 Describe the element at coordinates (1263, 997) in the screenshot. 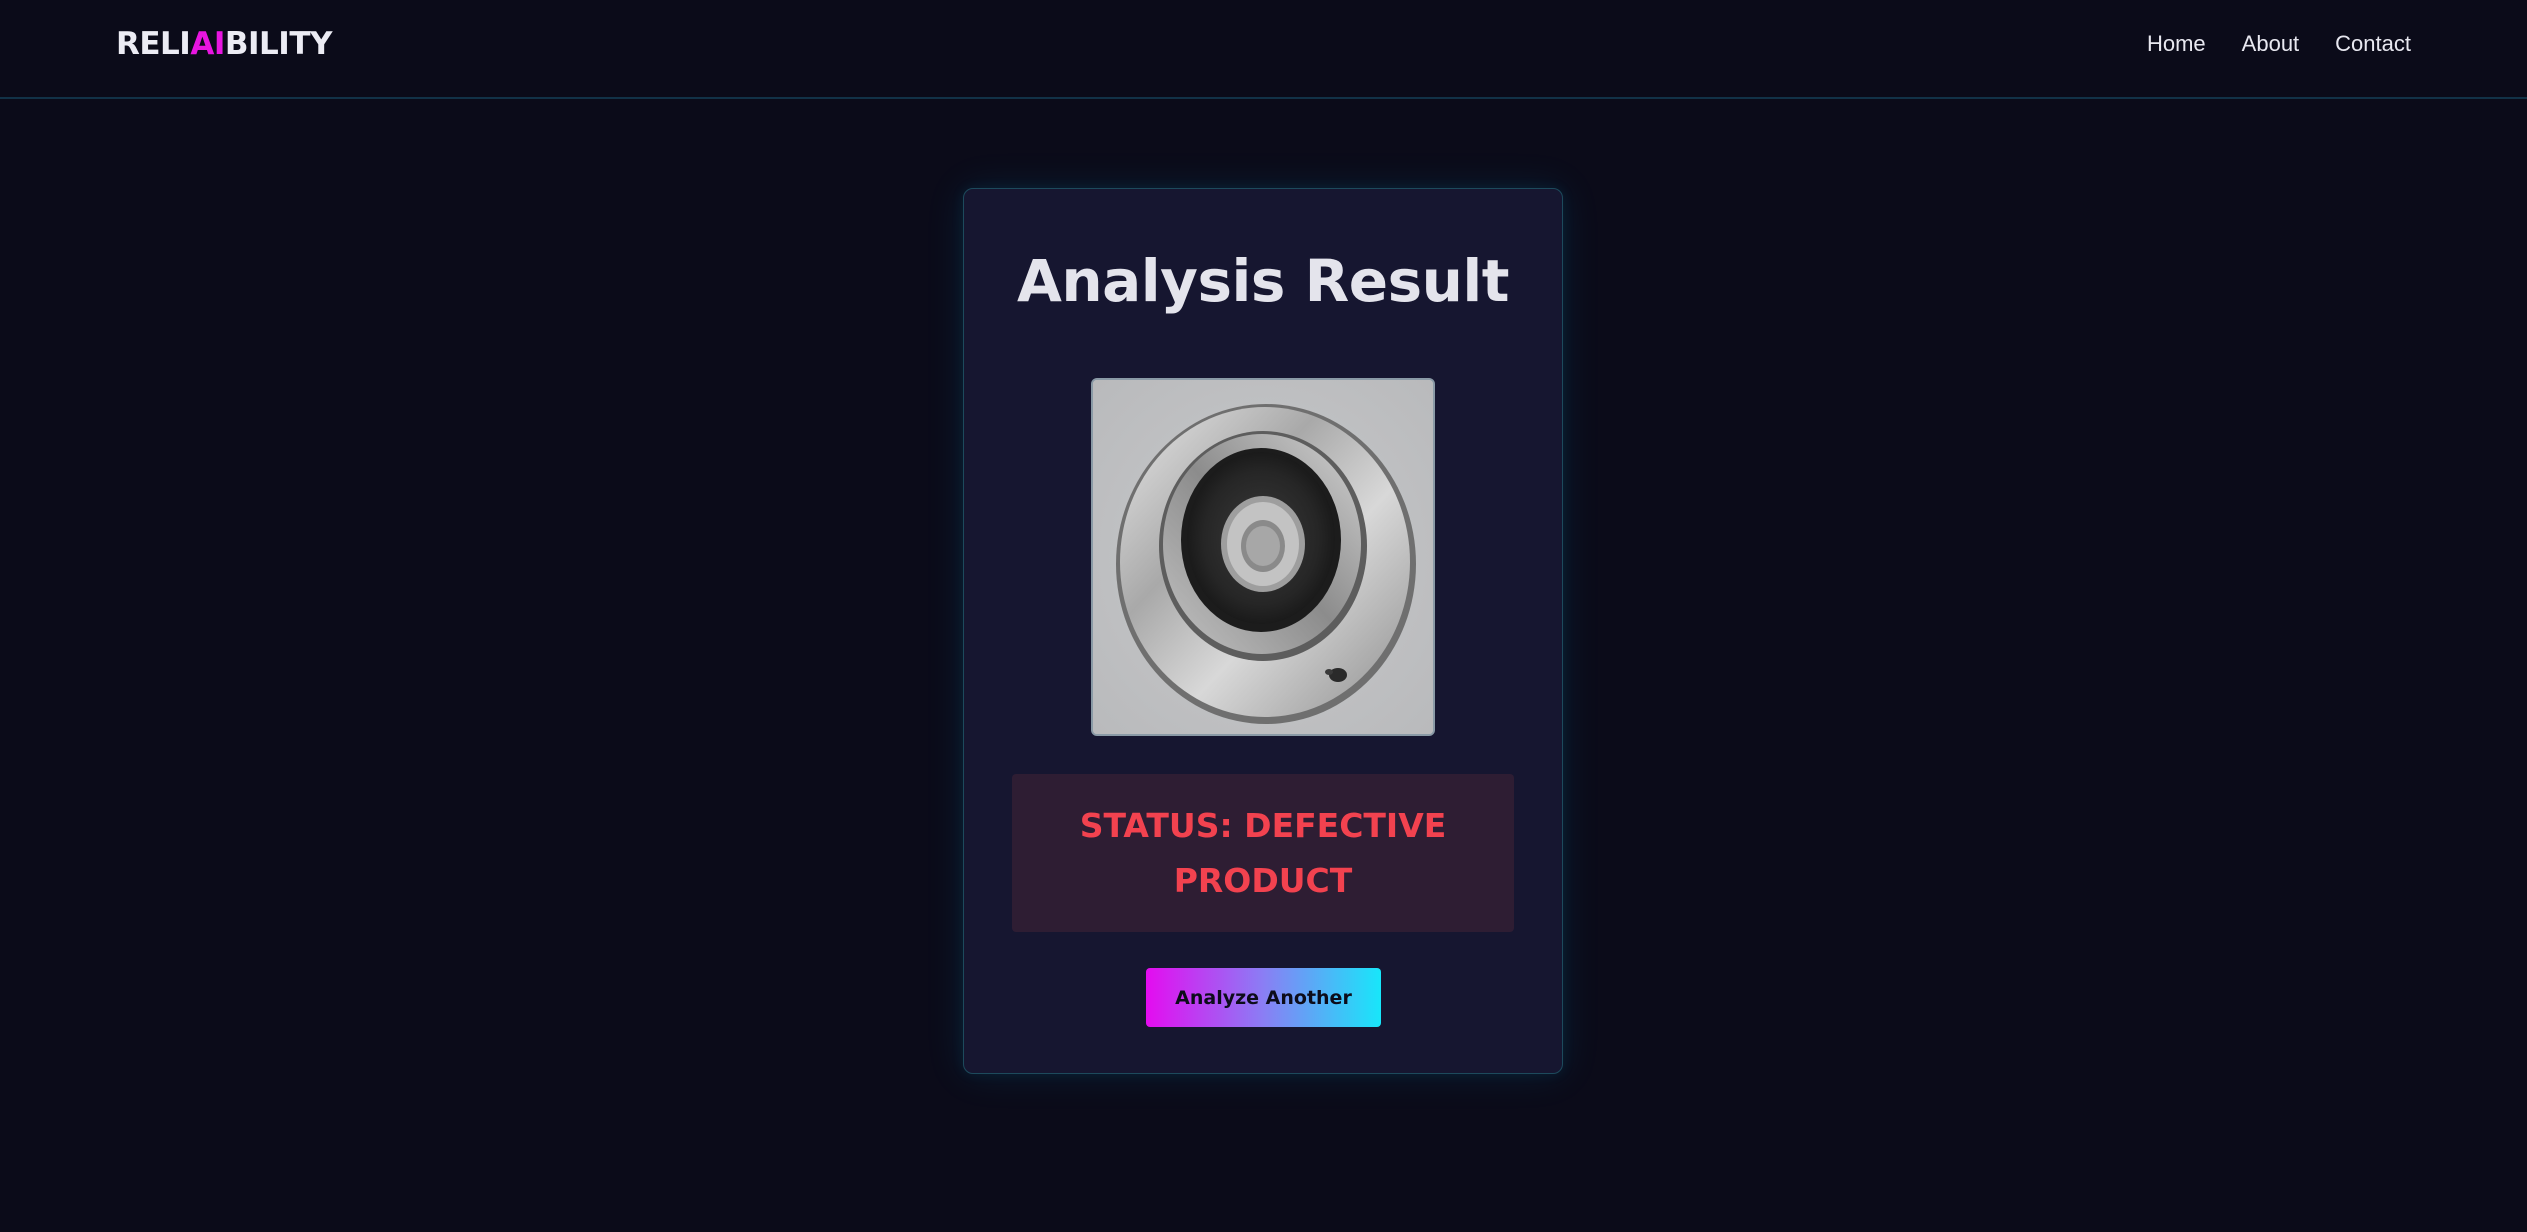

I see `analyze-another-button: Analyze Another` at that location.